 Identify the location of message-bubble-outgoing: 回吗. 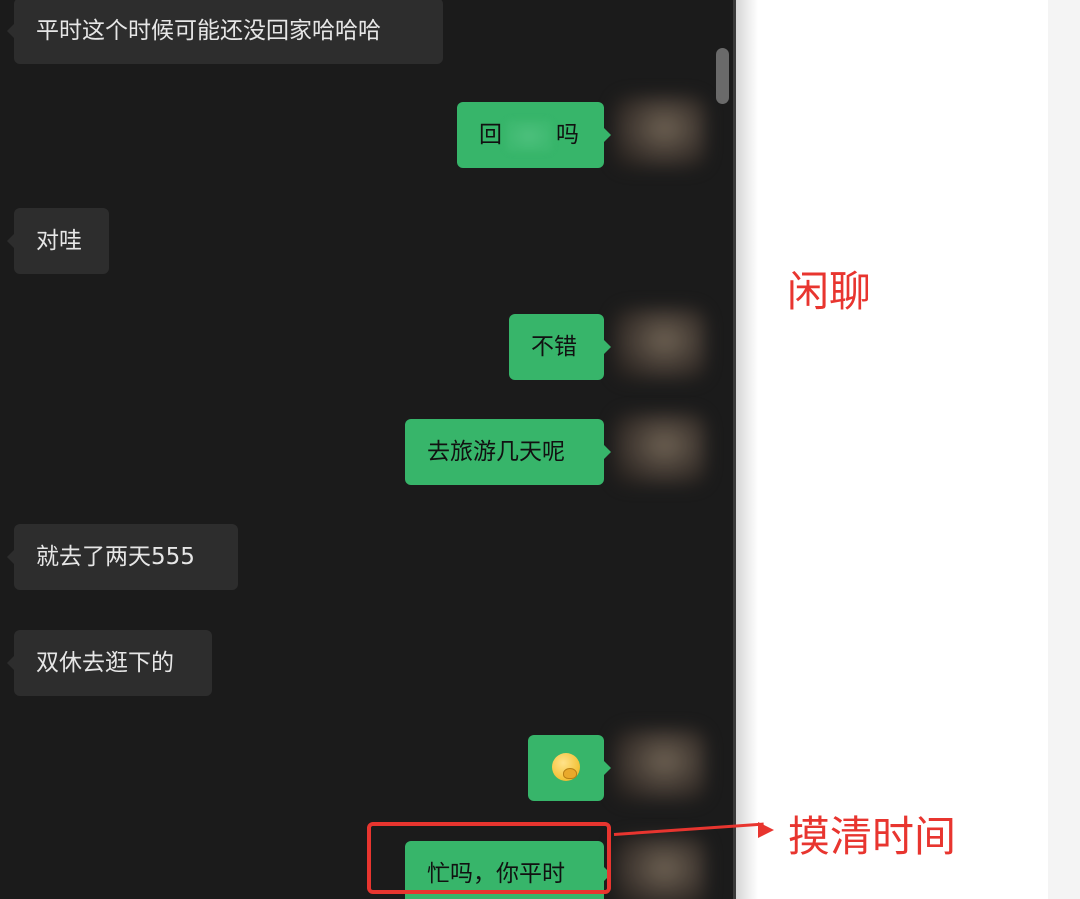
(534, 135).